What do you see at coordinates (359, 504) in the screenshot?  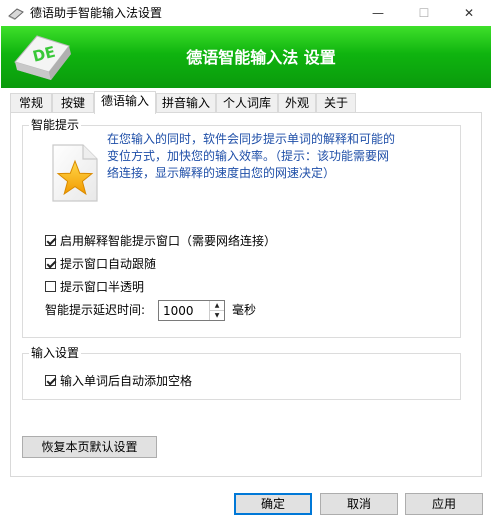 I see `cancel-button: 取消` at bounding box center [359, 504].